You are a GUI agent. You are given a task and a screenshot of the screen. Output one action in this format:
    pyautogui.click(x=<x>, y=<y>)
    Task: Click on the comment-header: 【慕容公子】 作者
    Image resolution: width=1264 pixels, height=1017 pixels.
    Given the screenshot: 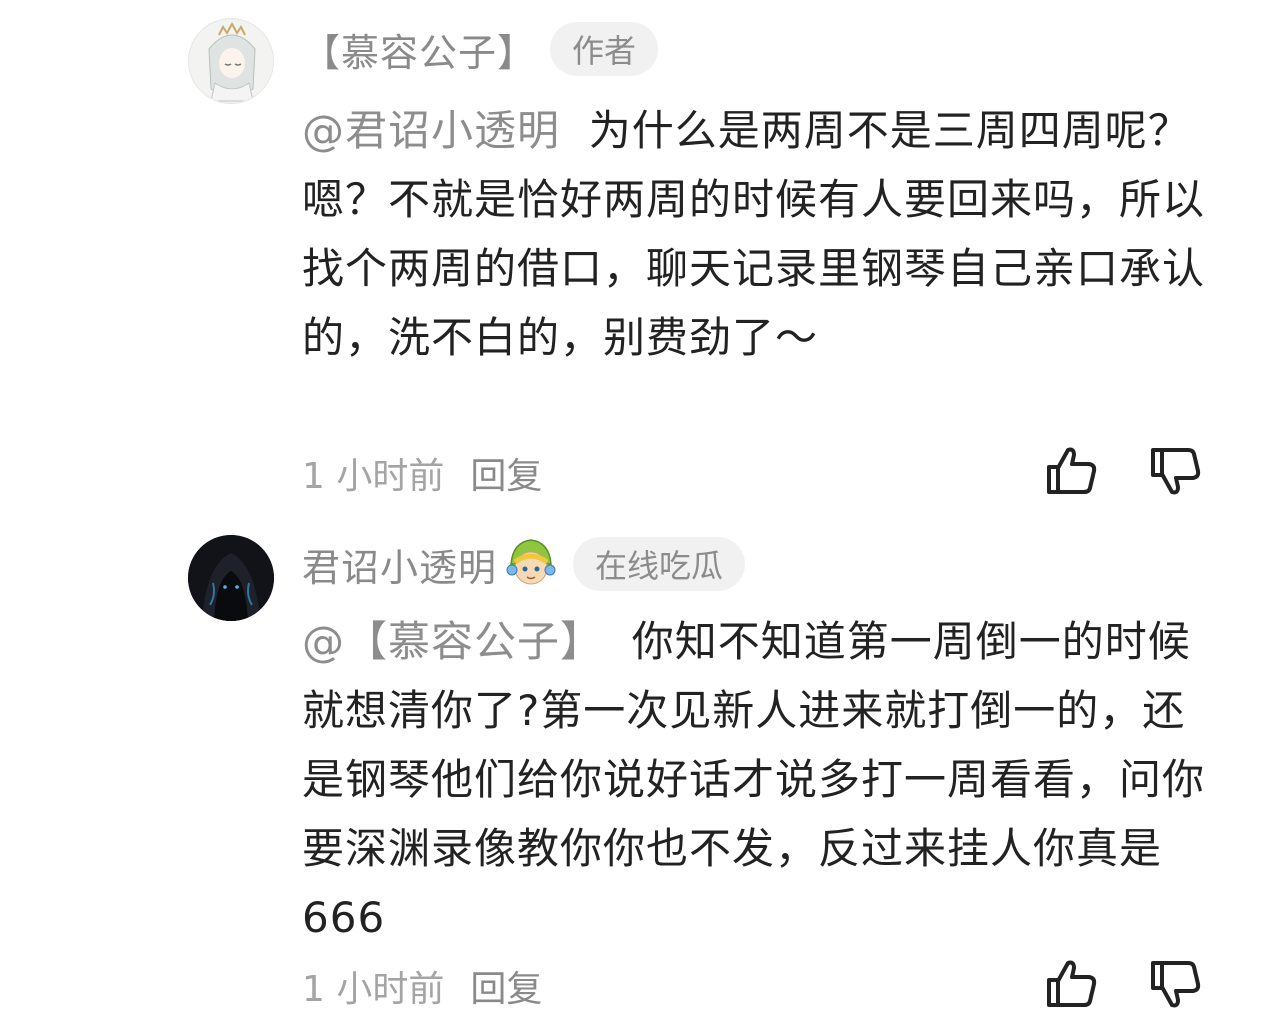 What is the action you would take?
    pyautogui.click(x=480, y=49)
    